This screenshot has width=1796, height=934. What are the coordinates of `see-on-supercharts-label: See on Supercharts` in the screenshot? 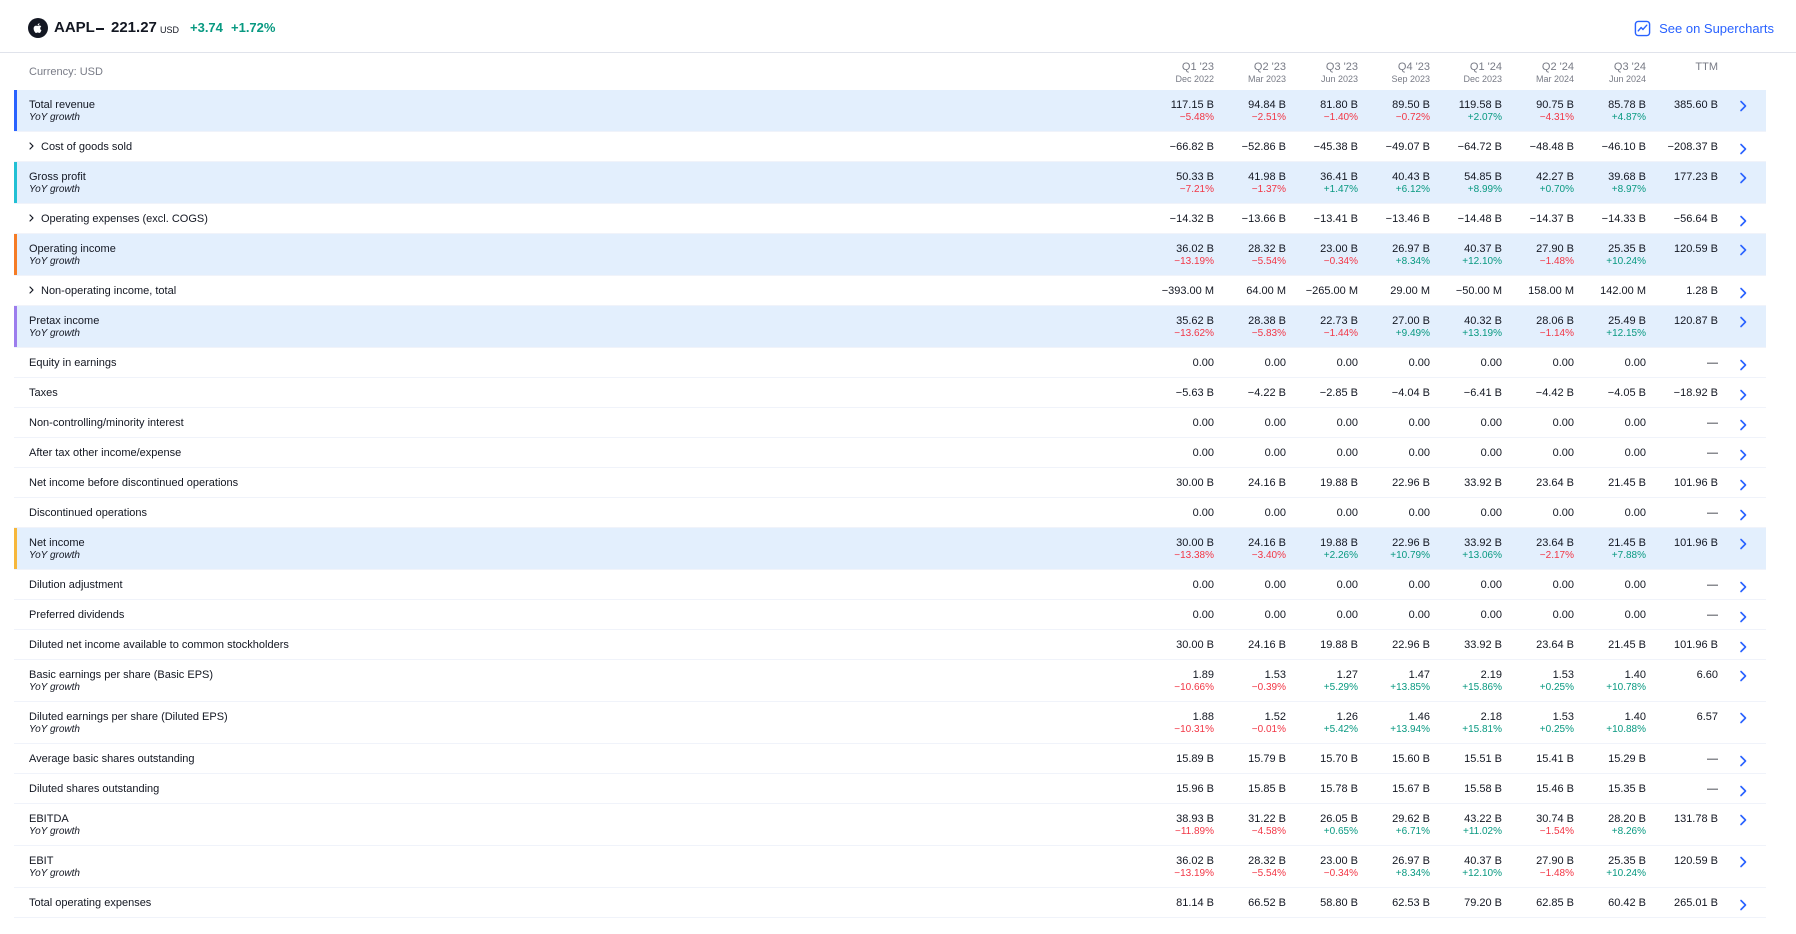 It's located at (1716, 28).